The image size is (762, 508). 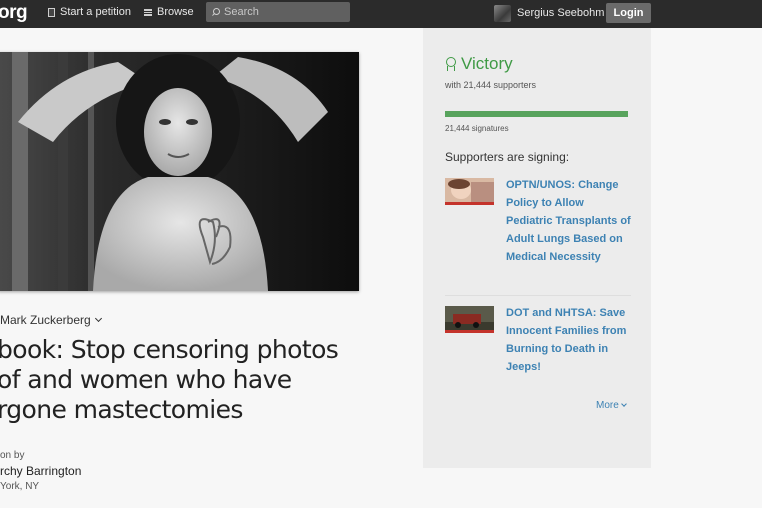 I want to click on child-photo-graphic, so click(x=469, y=190).